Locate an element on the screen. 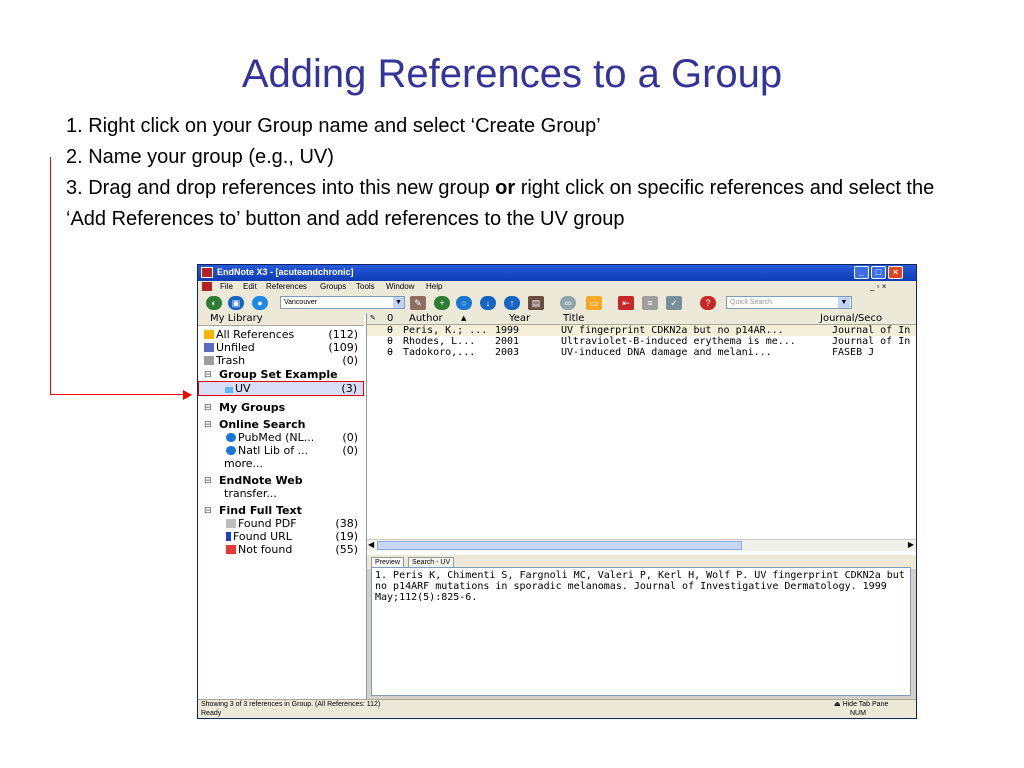 The image size is (1024, 768). status-num: NUM is located at coordinates (858, 713).